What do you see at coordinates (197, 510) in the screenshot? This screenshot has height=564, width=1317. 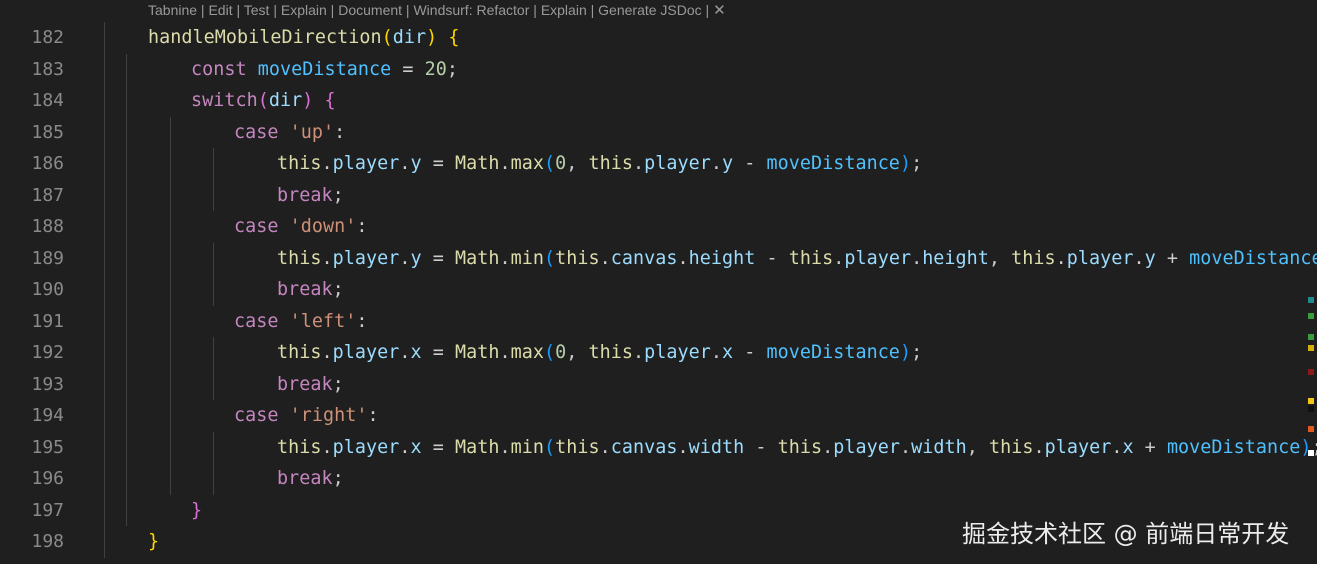 I see `code-token: }` at bounding box center [197, 510].